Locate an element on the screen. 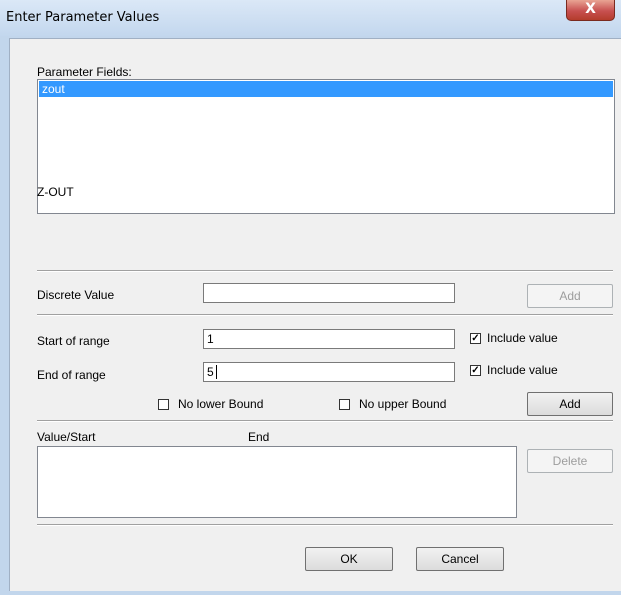 The height and width of the screenshot is (595, 621). range-add-button: Add is located at coordinates (570, 404).